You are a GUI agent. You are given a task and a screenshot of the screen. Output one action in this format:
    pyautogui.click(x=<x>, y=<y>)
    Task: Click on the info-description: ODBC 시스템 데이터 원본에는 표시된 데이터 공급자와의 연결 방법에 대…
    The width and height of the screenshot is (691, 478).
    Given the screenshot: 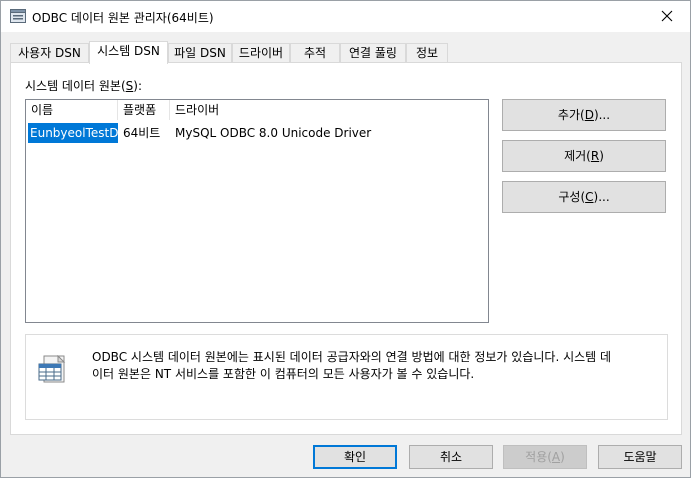 What is the action you would take?
    pyautogui.click(x=375, y=366)
    